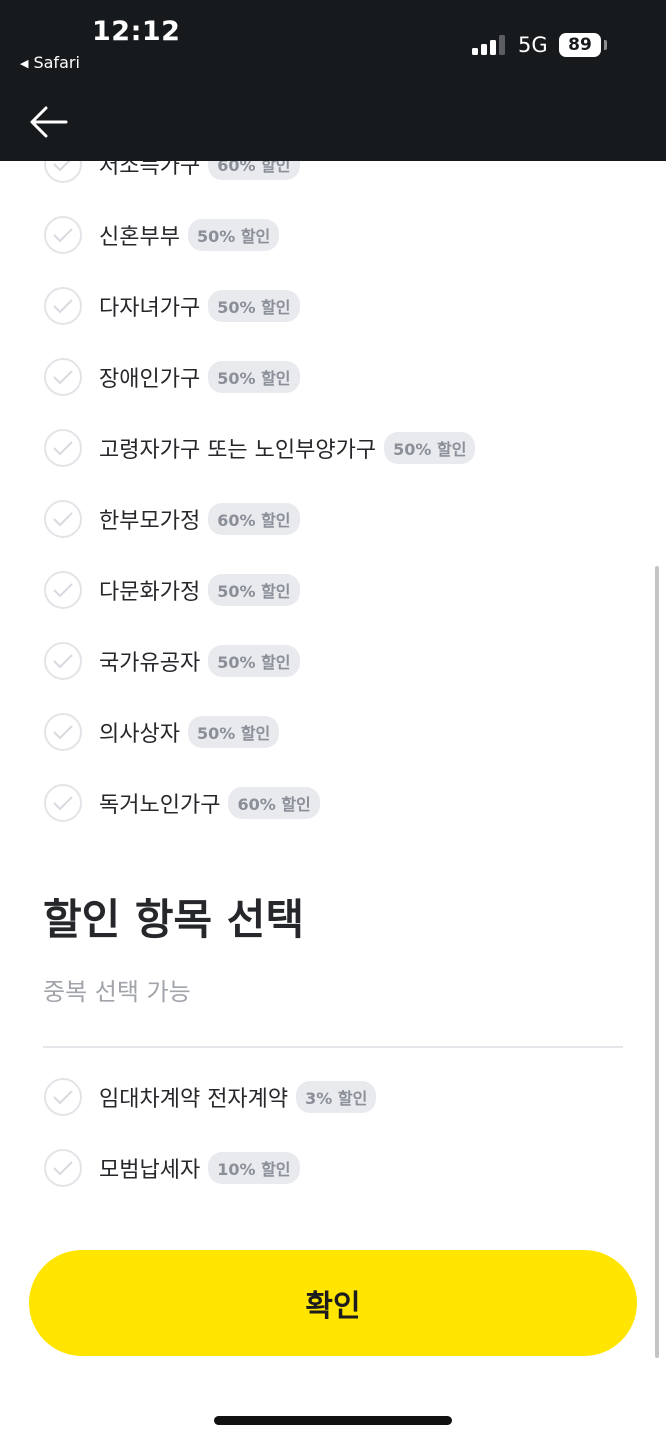  What do you see at coordinates (150, 521) in the screenshot?
I see `item-label: 한부모가정` at bounding box center [150, 521].